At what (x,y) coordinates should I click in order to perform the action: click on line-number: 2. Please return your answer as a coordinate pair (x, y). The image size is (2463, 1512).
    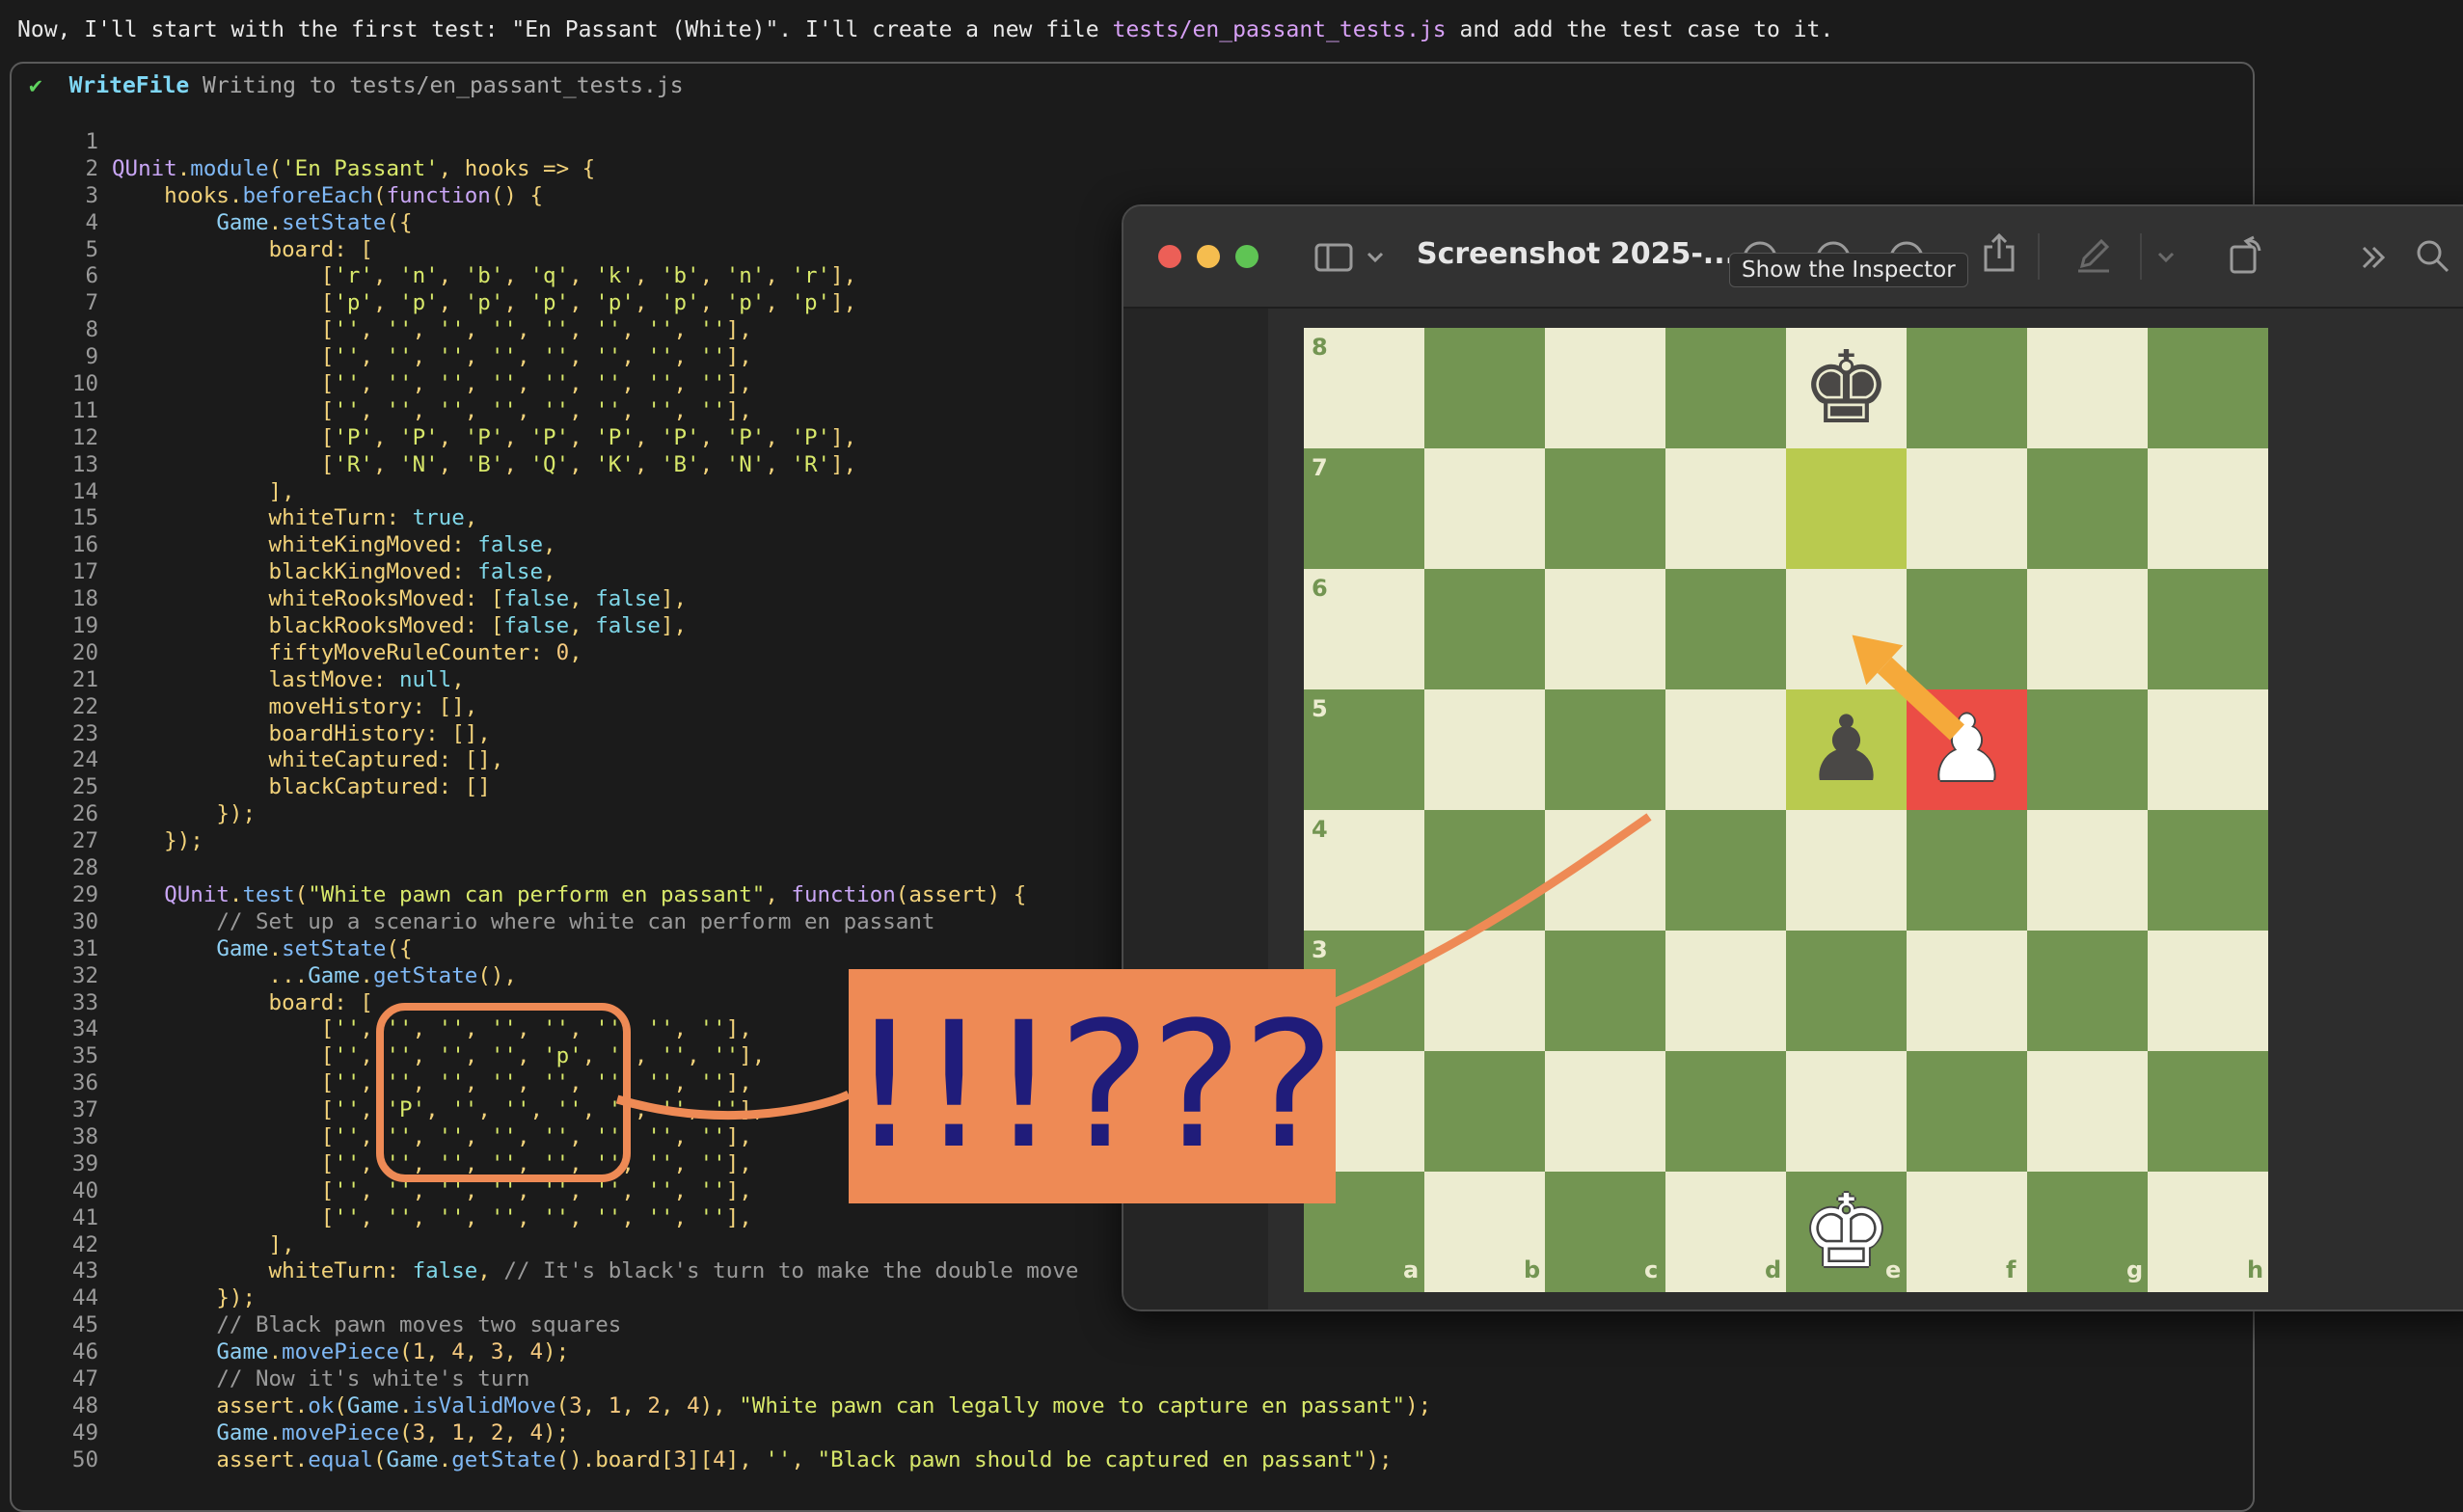
    Looking at the image, I should click on (91, 168).